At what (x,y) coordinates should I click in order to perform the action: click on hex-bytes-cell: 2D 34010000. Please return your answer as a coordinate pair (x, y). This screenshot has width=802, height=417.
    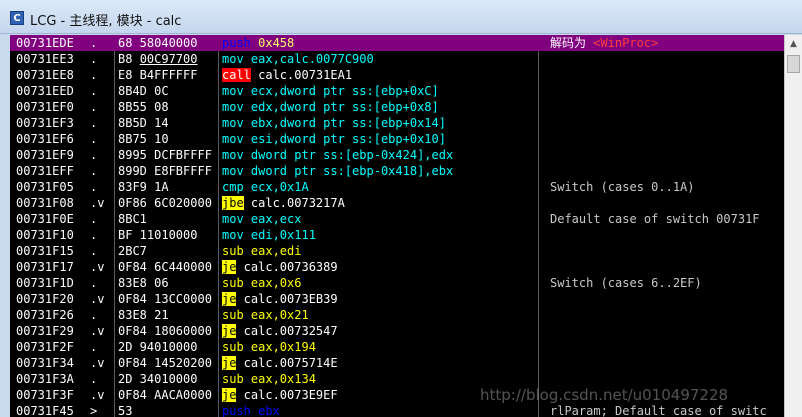
    Looking at the image, I should click on (158, 379).